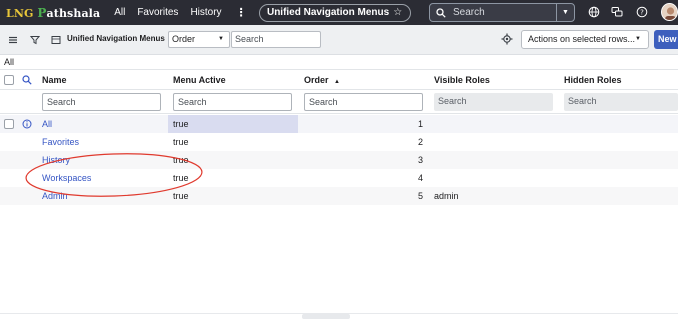 This screenshot has width=678, height=319. I want to click on row-checkbox, so click(9, 124).